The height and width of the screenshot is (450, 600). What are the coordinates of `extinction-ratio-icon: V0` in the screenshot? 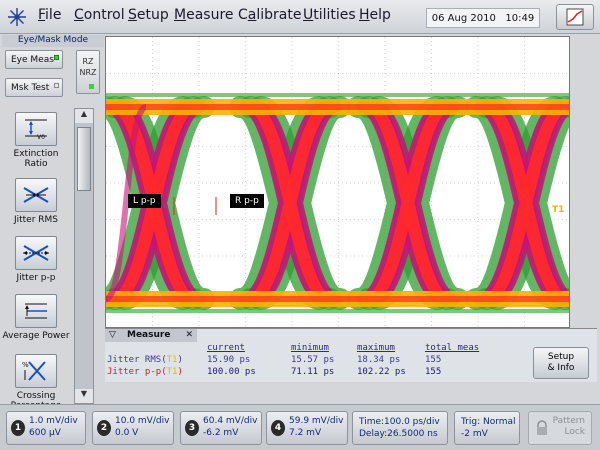 It's located at (36, 130).